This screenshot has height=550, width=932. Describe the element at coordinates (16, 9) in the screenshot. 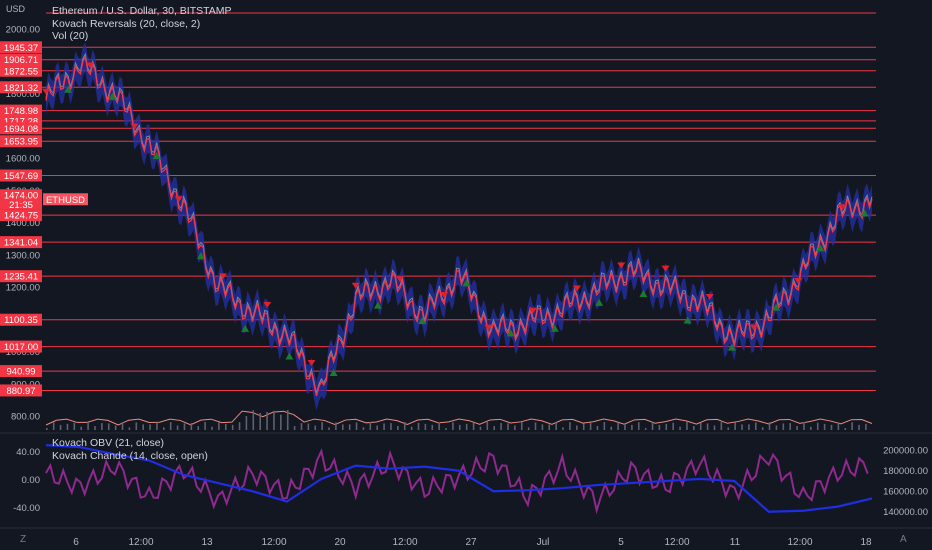

I see `currency-label: USD` at that location.